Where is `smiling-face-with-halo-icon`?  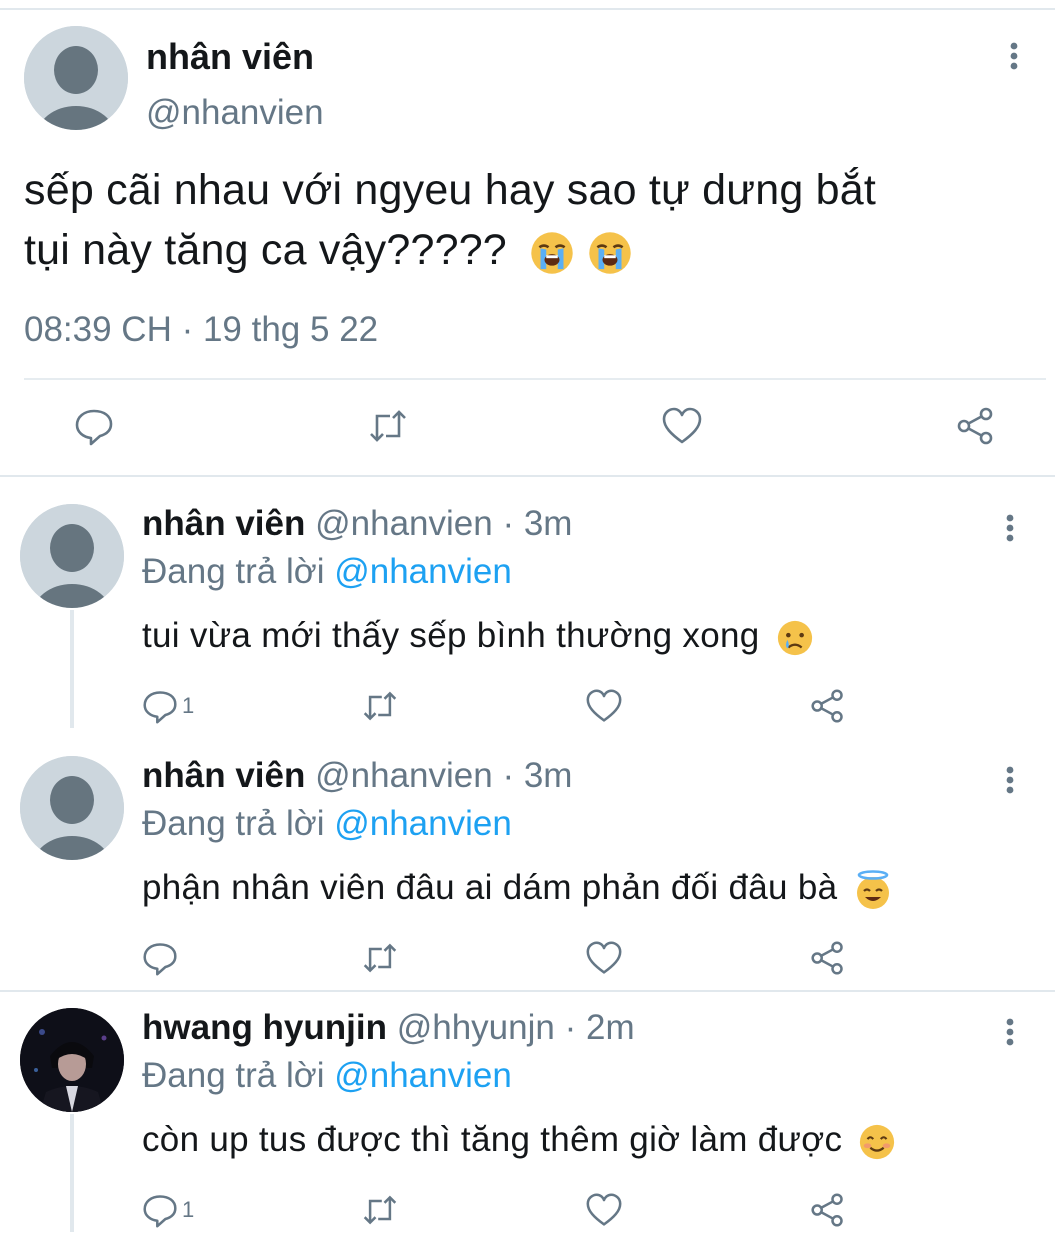 smiling-face-with-halo-icon is located at coordinates (873, 889).